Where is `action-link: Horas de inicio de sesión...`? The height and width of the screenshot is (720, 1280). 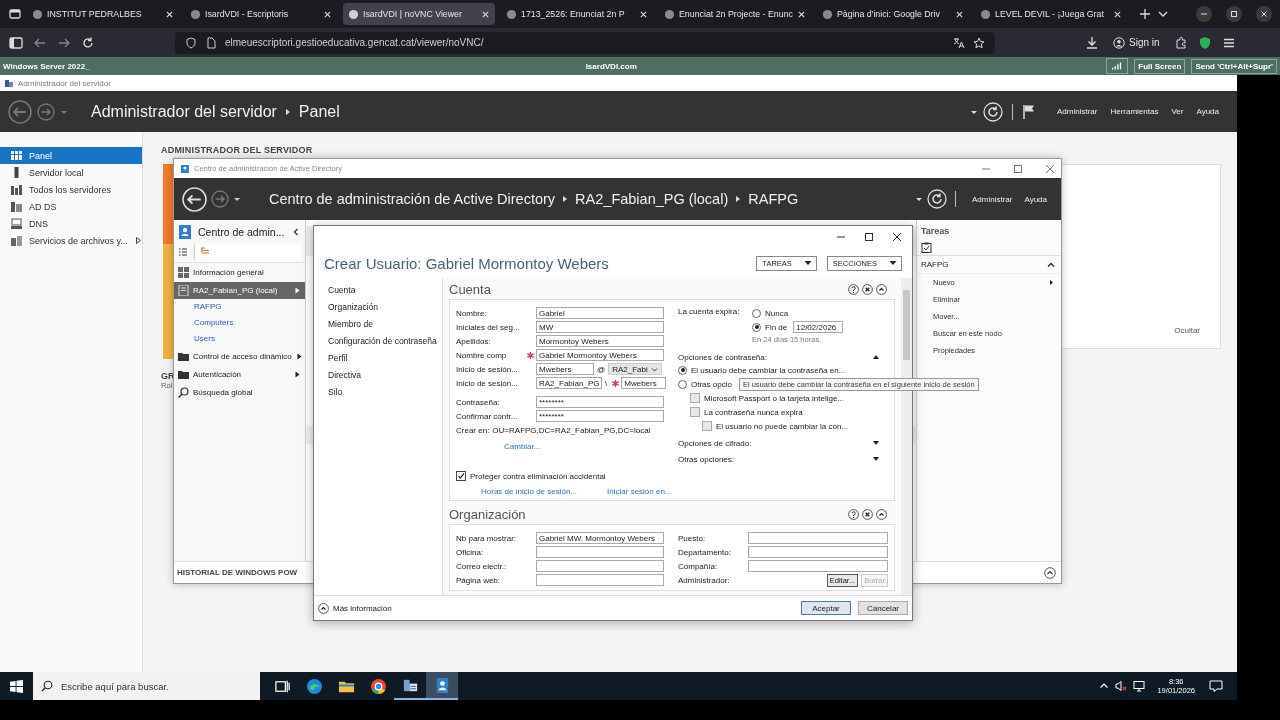
action-link: Horas de inicio de sesión... is located at coordinates (529, 491).